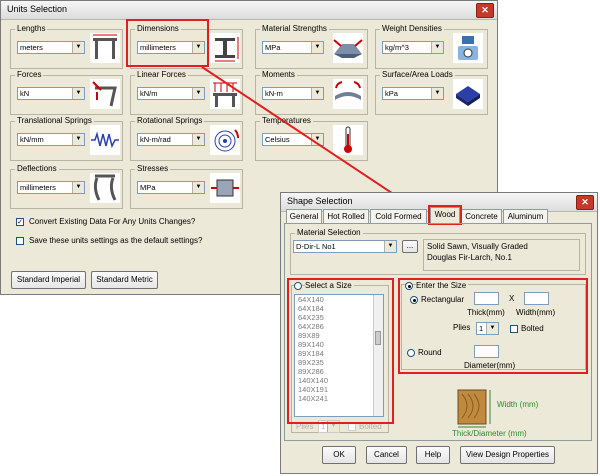  Describe the element at coordinates (304, 216) in the screenshot. I see `tab-general: General` at that location.